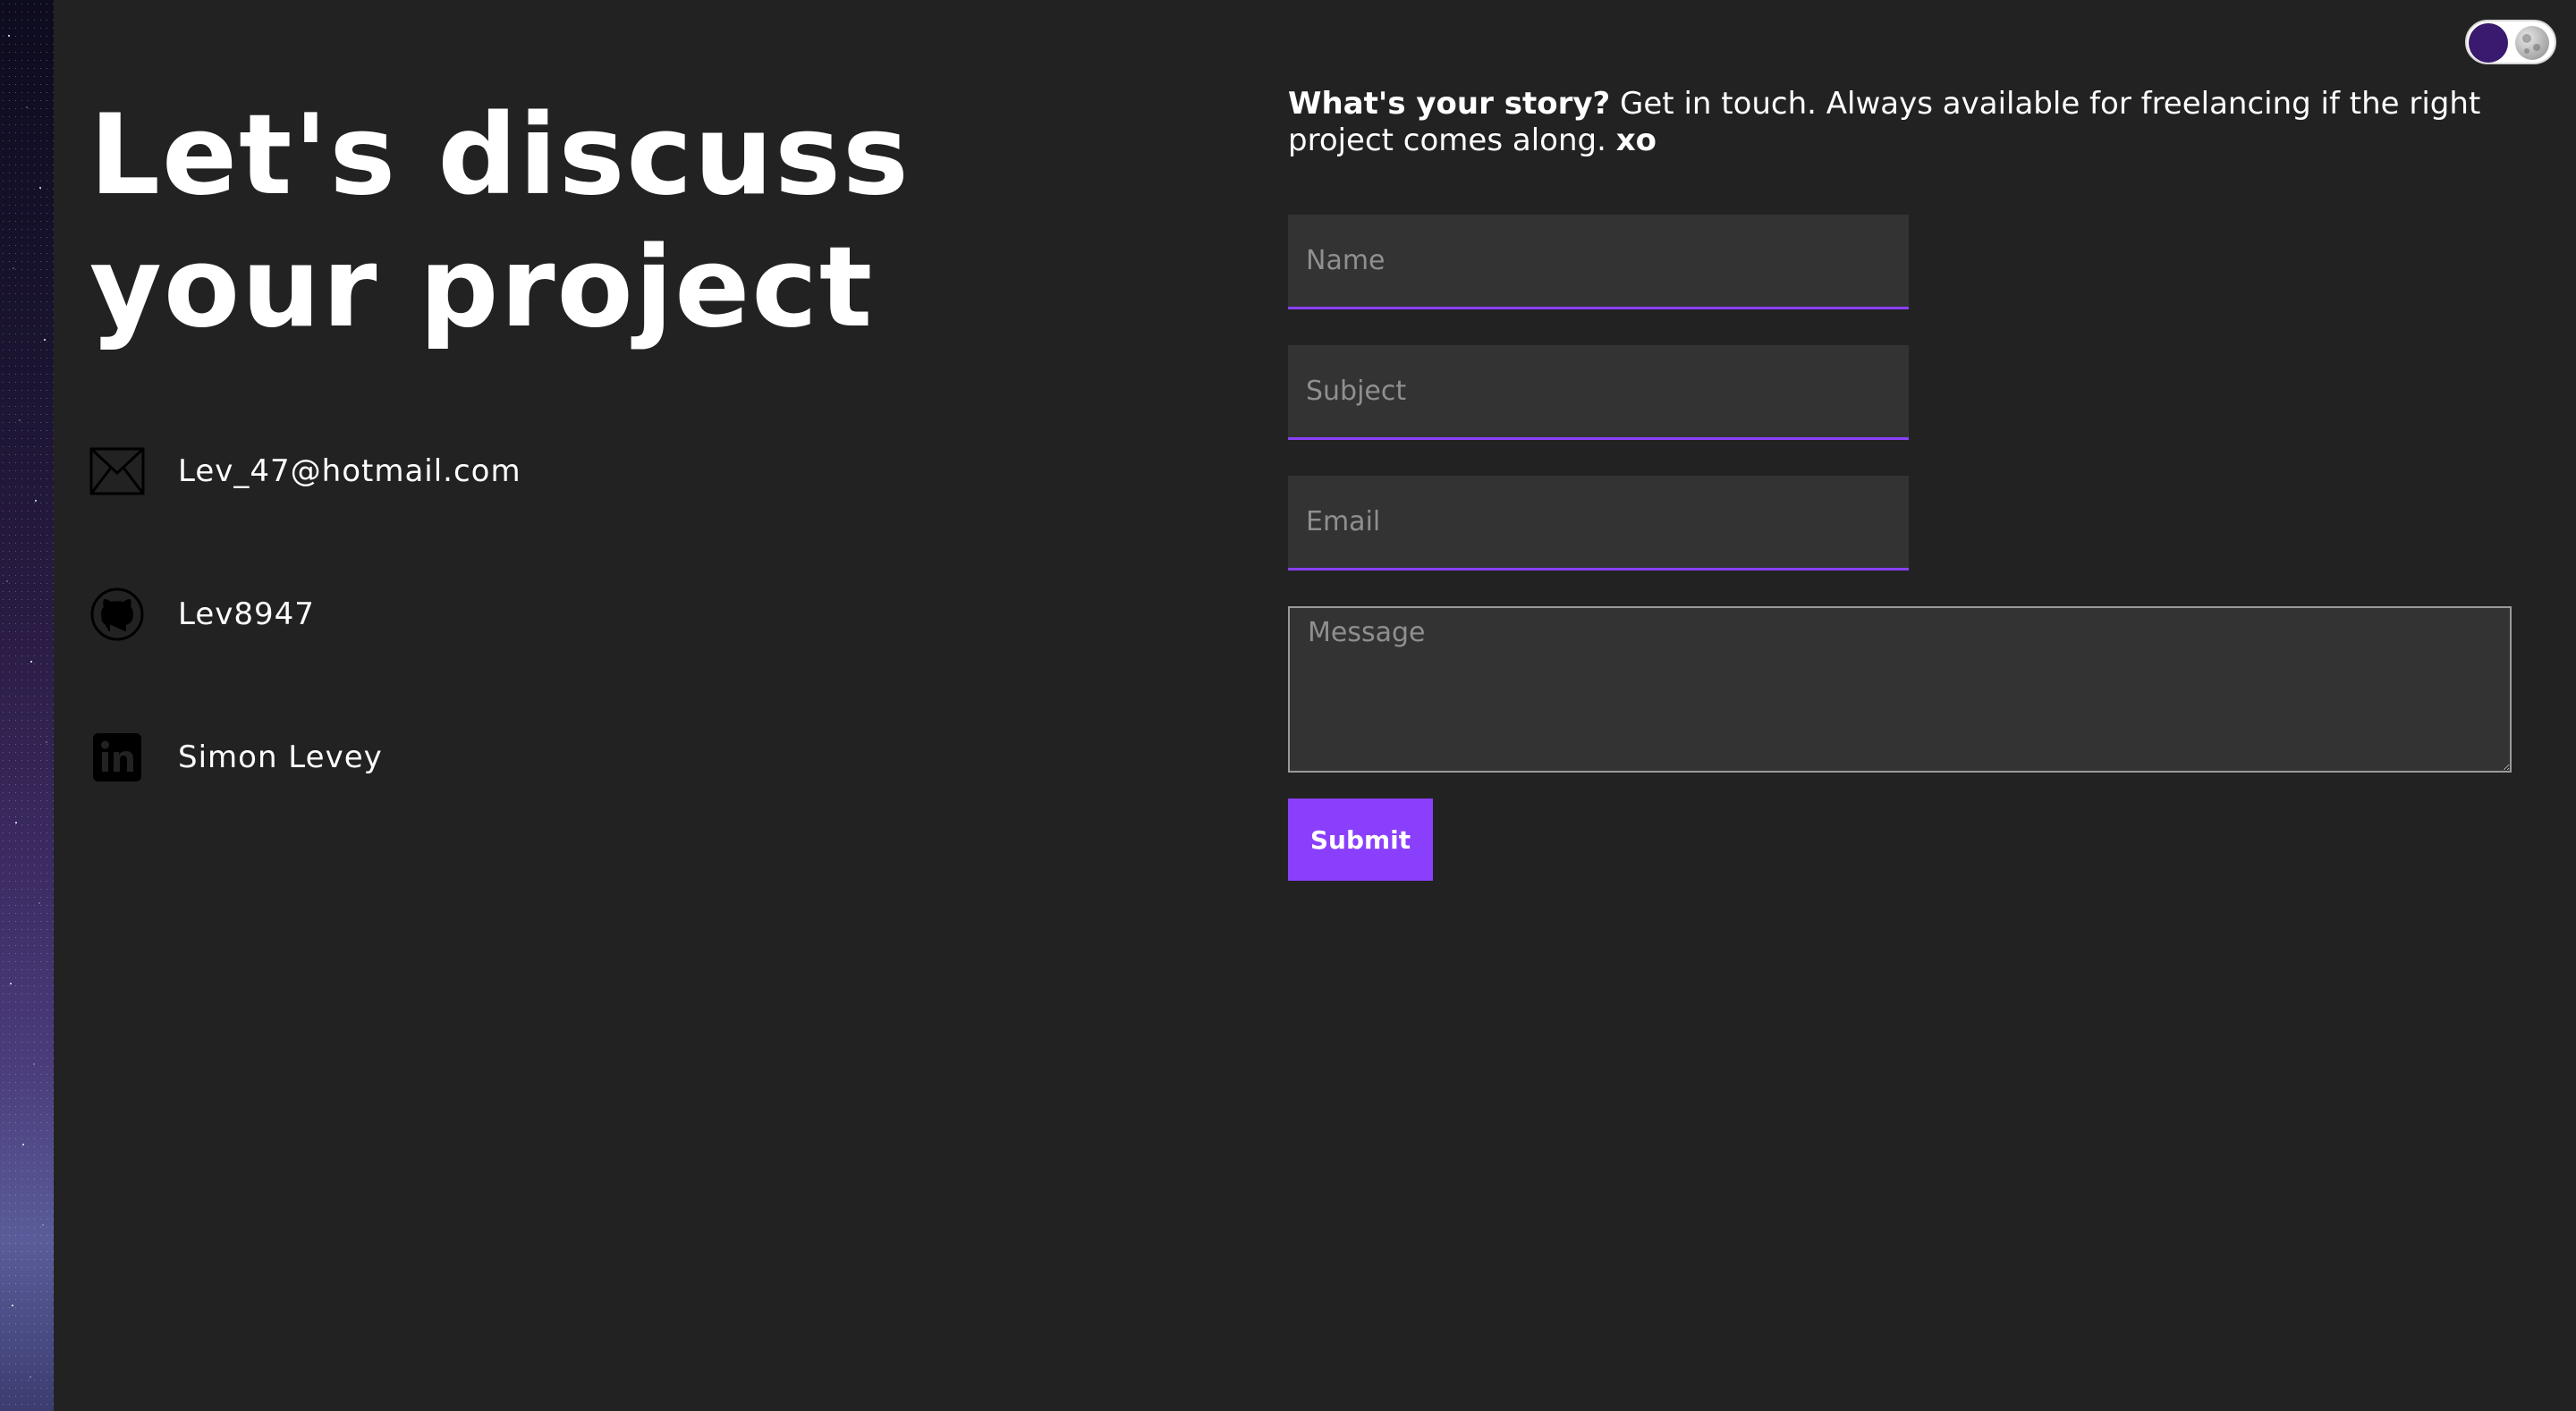 The image size is (2576, 1411). I want to click on page-title-line-2: your project, so click(482, 288).